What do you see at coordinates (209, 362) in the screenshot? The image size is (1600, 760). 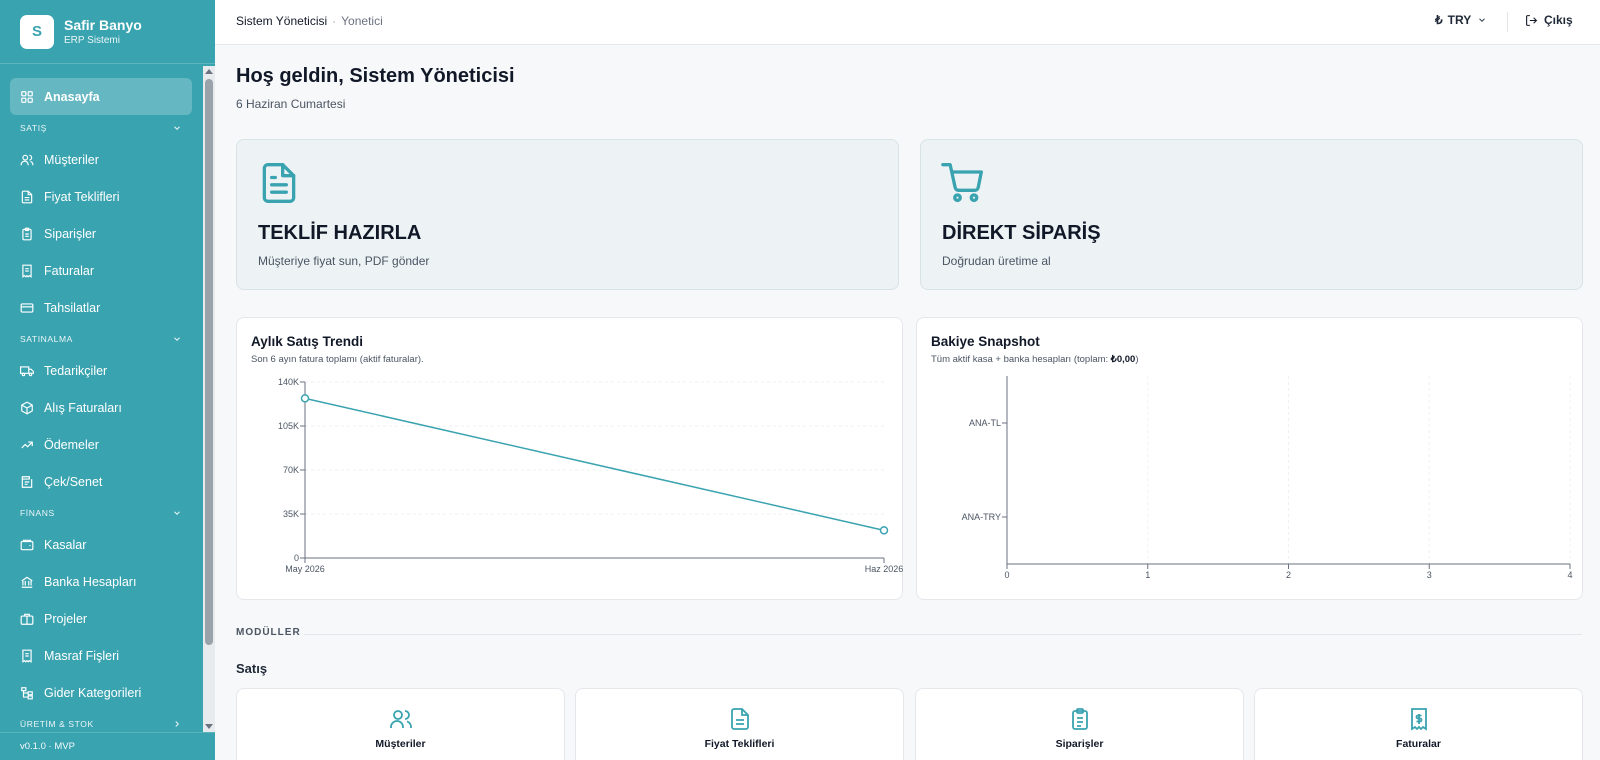 I see `scroll-thumb` at bounding box center [209, 362].